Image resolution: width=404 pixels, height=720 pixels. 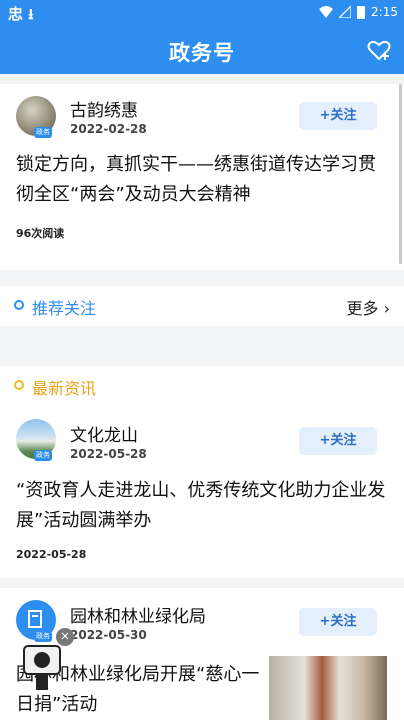 What do you see at coordinates (384, 308) in the screenshot?
I see `chevron-right-icon: ›` at bounding box center [384, 308].